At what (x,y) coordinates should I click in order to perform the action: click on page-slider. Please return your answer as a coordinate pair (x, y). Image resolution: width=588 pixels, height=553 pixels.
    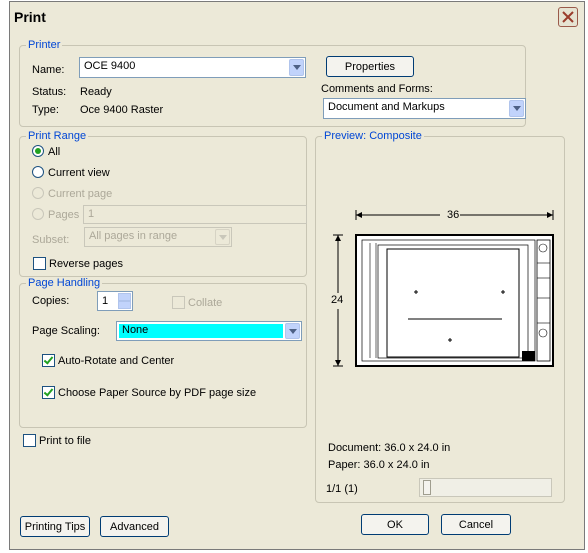
    Looking at the image, I should click on (485, 487).